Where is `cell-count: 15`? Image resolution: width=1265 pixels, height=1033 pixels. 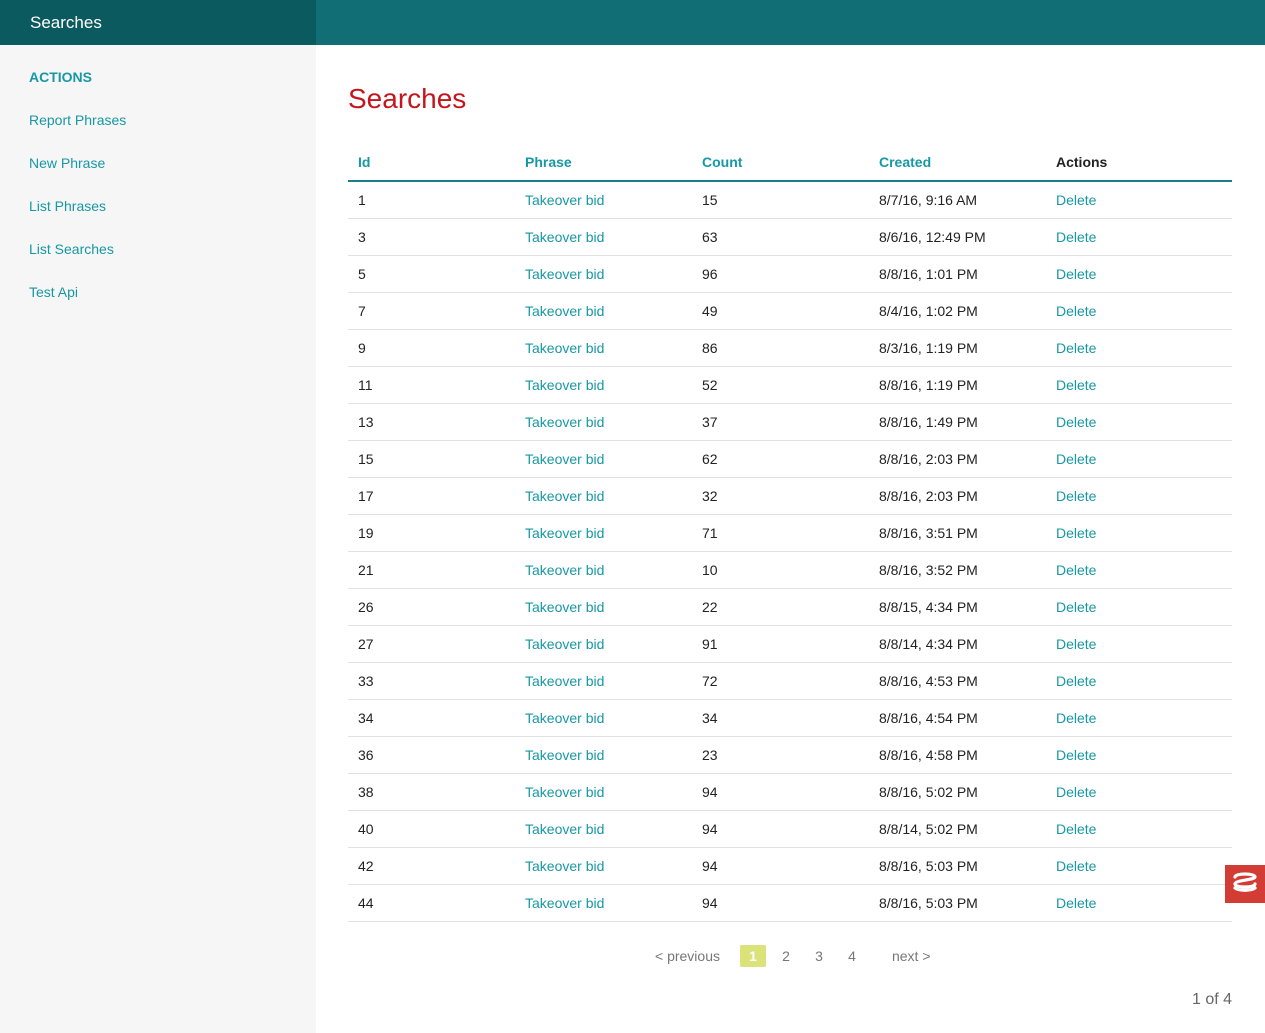 cell-count: 15 is located at coordinates (780, 200).